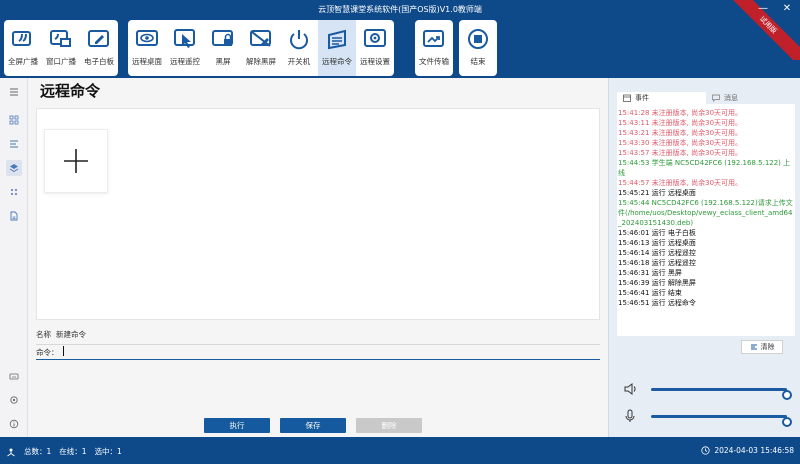 This screenshot has height=464, width=800. I want to click on dots-icon, so click(14, 192).